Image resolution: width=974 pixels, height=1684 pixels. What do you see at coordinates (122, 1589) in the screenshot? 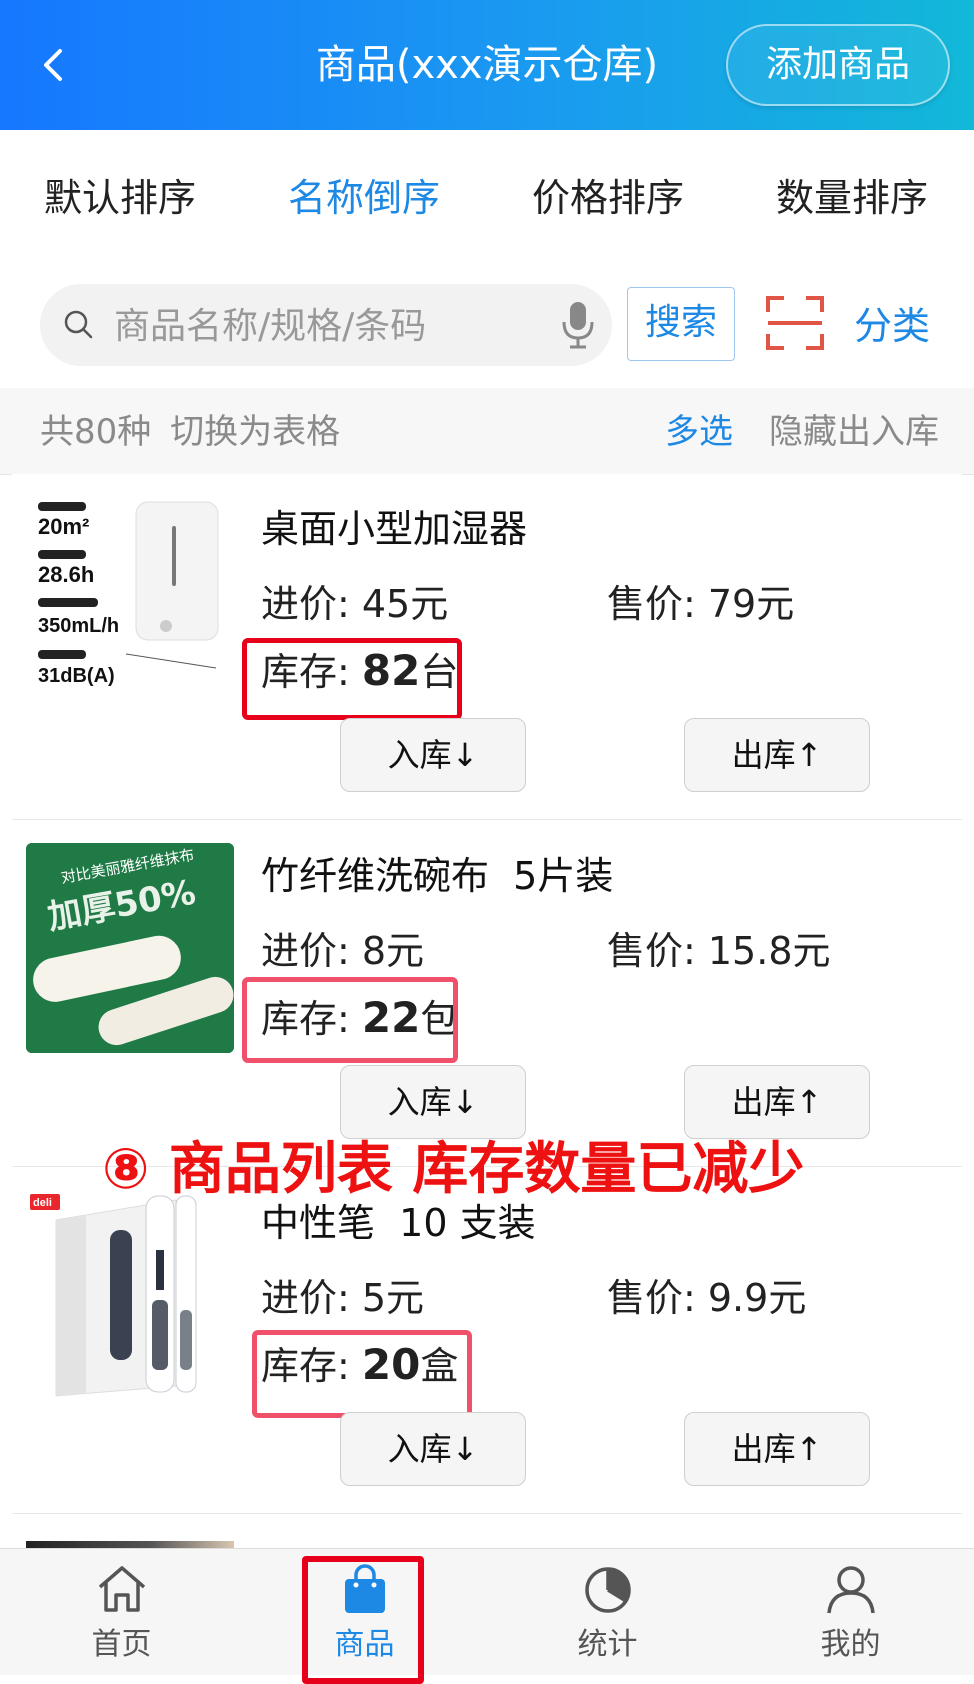
I see `home-icon` at bounding box center [122, 1589].